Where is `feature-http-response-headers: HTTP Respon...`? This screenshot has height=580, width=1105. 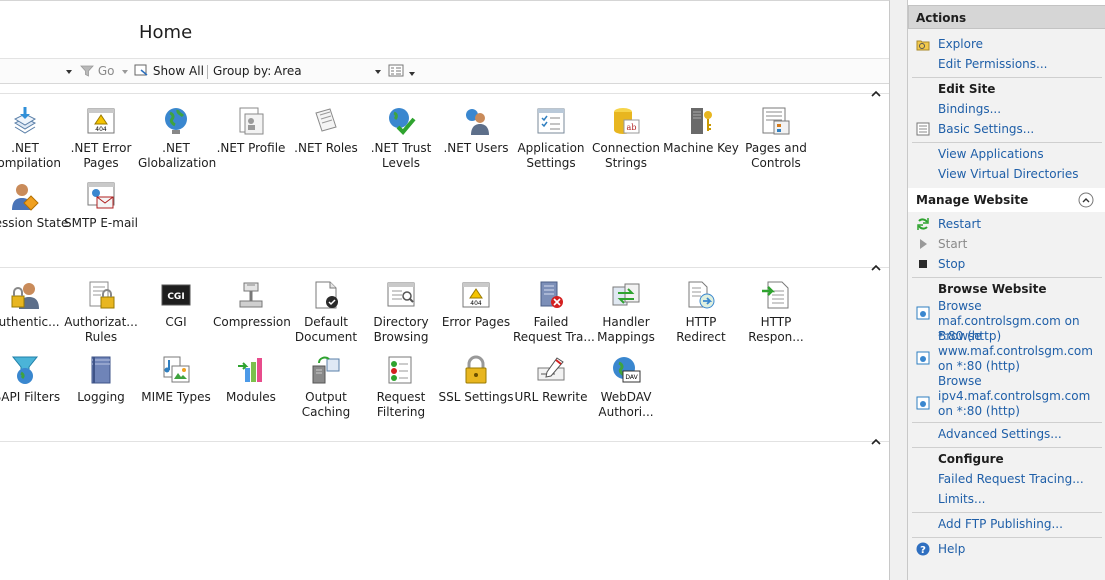 feature-http-response-headers: HTTP Respon... is located at coordinates (776, 312).